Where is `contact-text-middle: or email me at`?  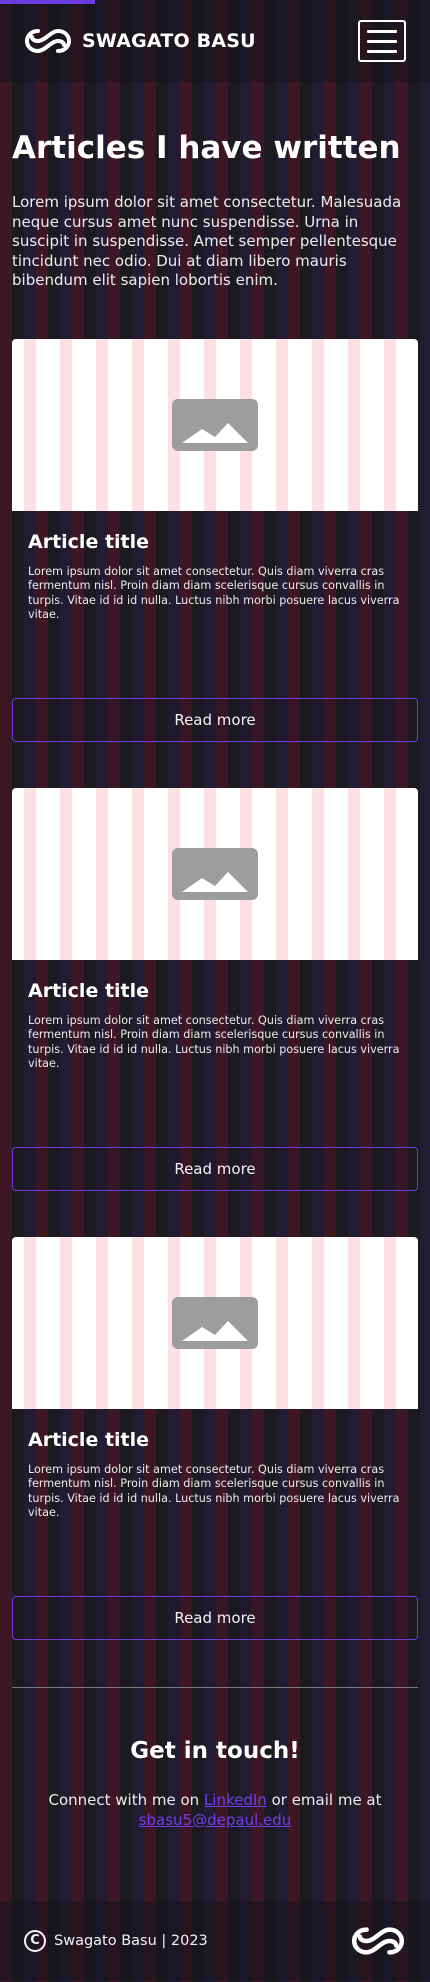
contact-text-middle: or email me at is located at coordinates (324, 1799).